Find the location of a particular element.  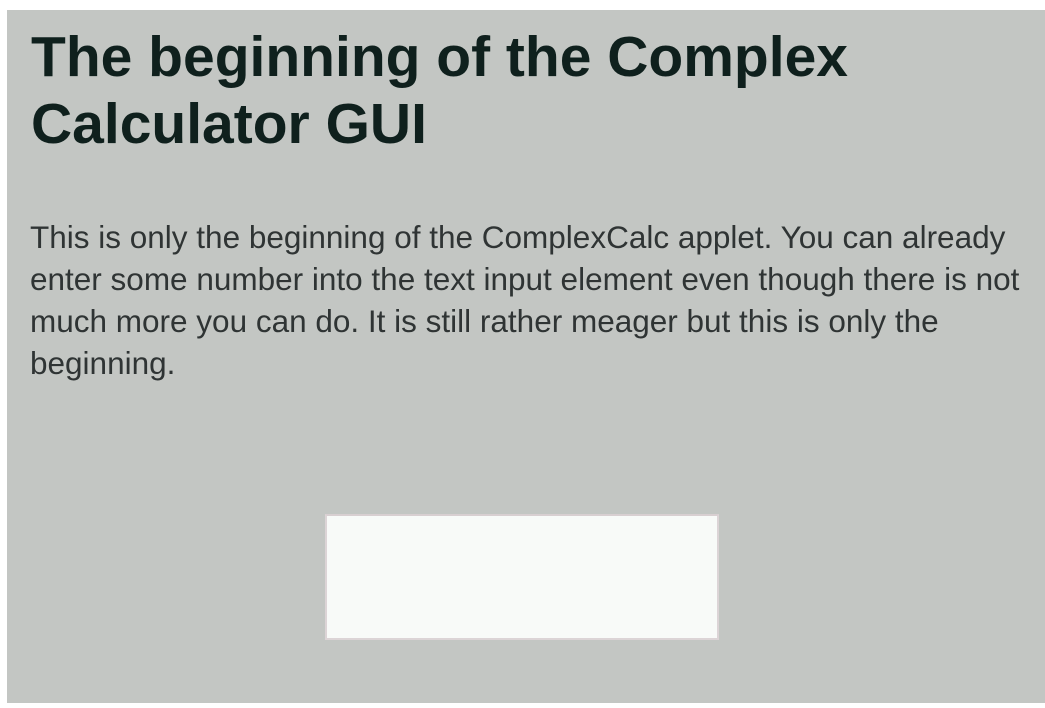

number-input-field is located at coordinates (522, 577).